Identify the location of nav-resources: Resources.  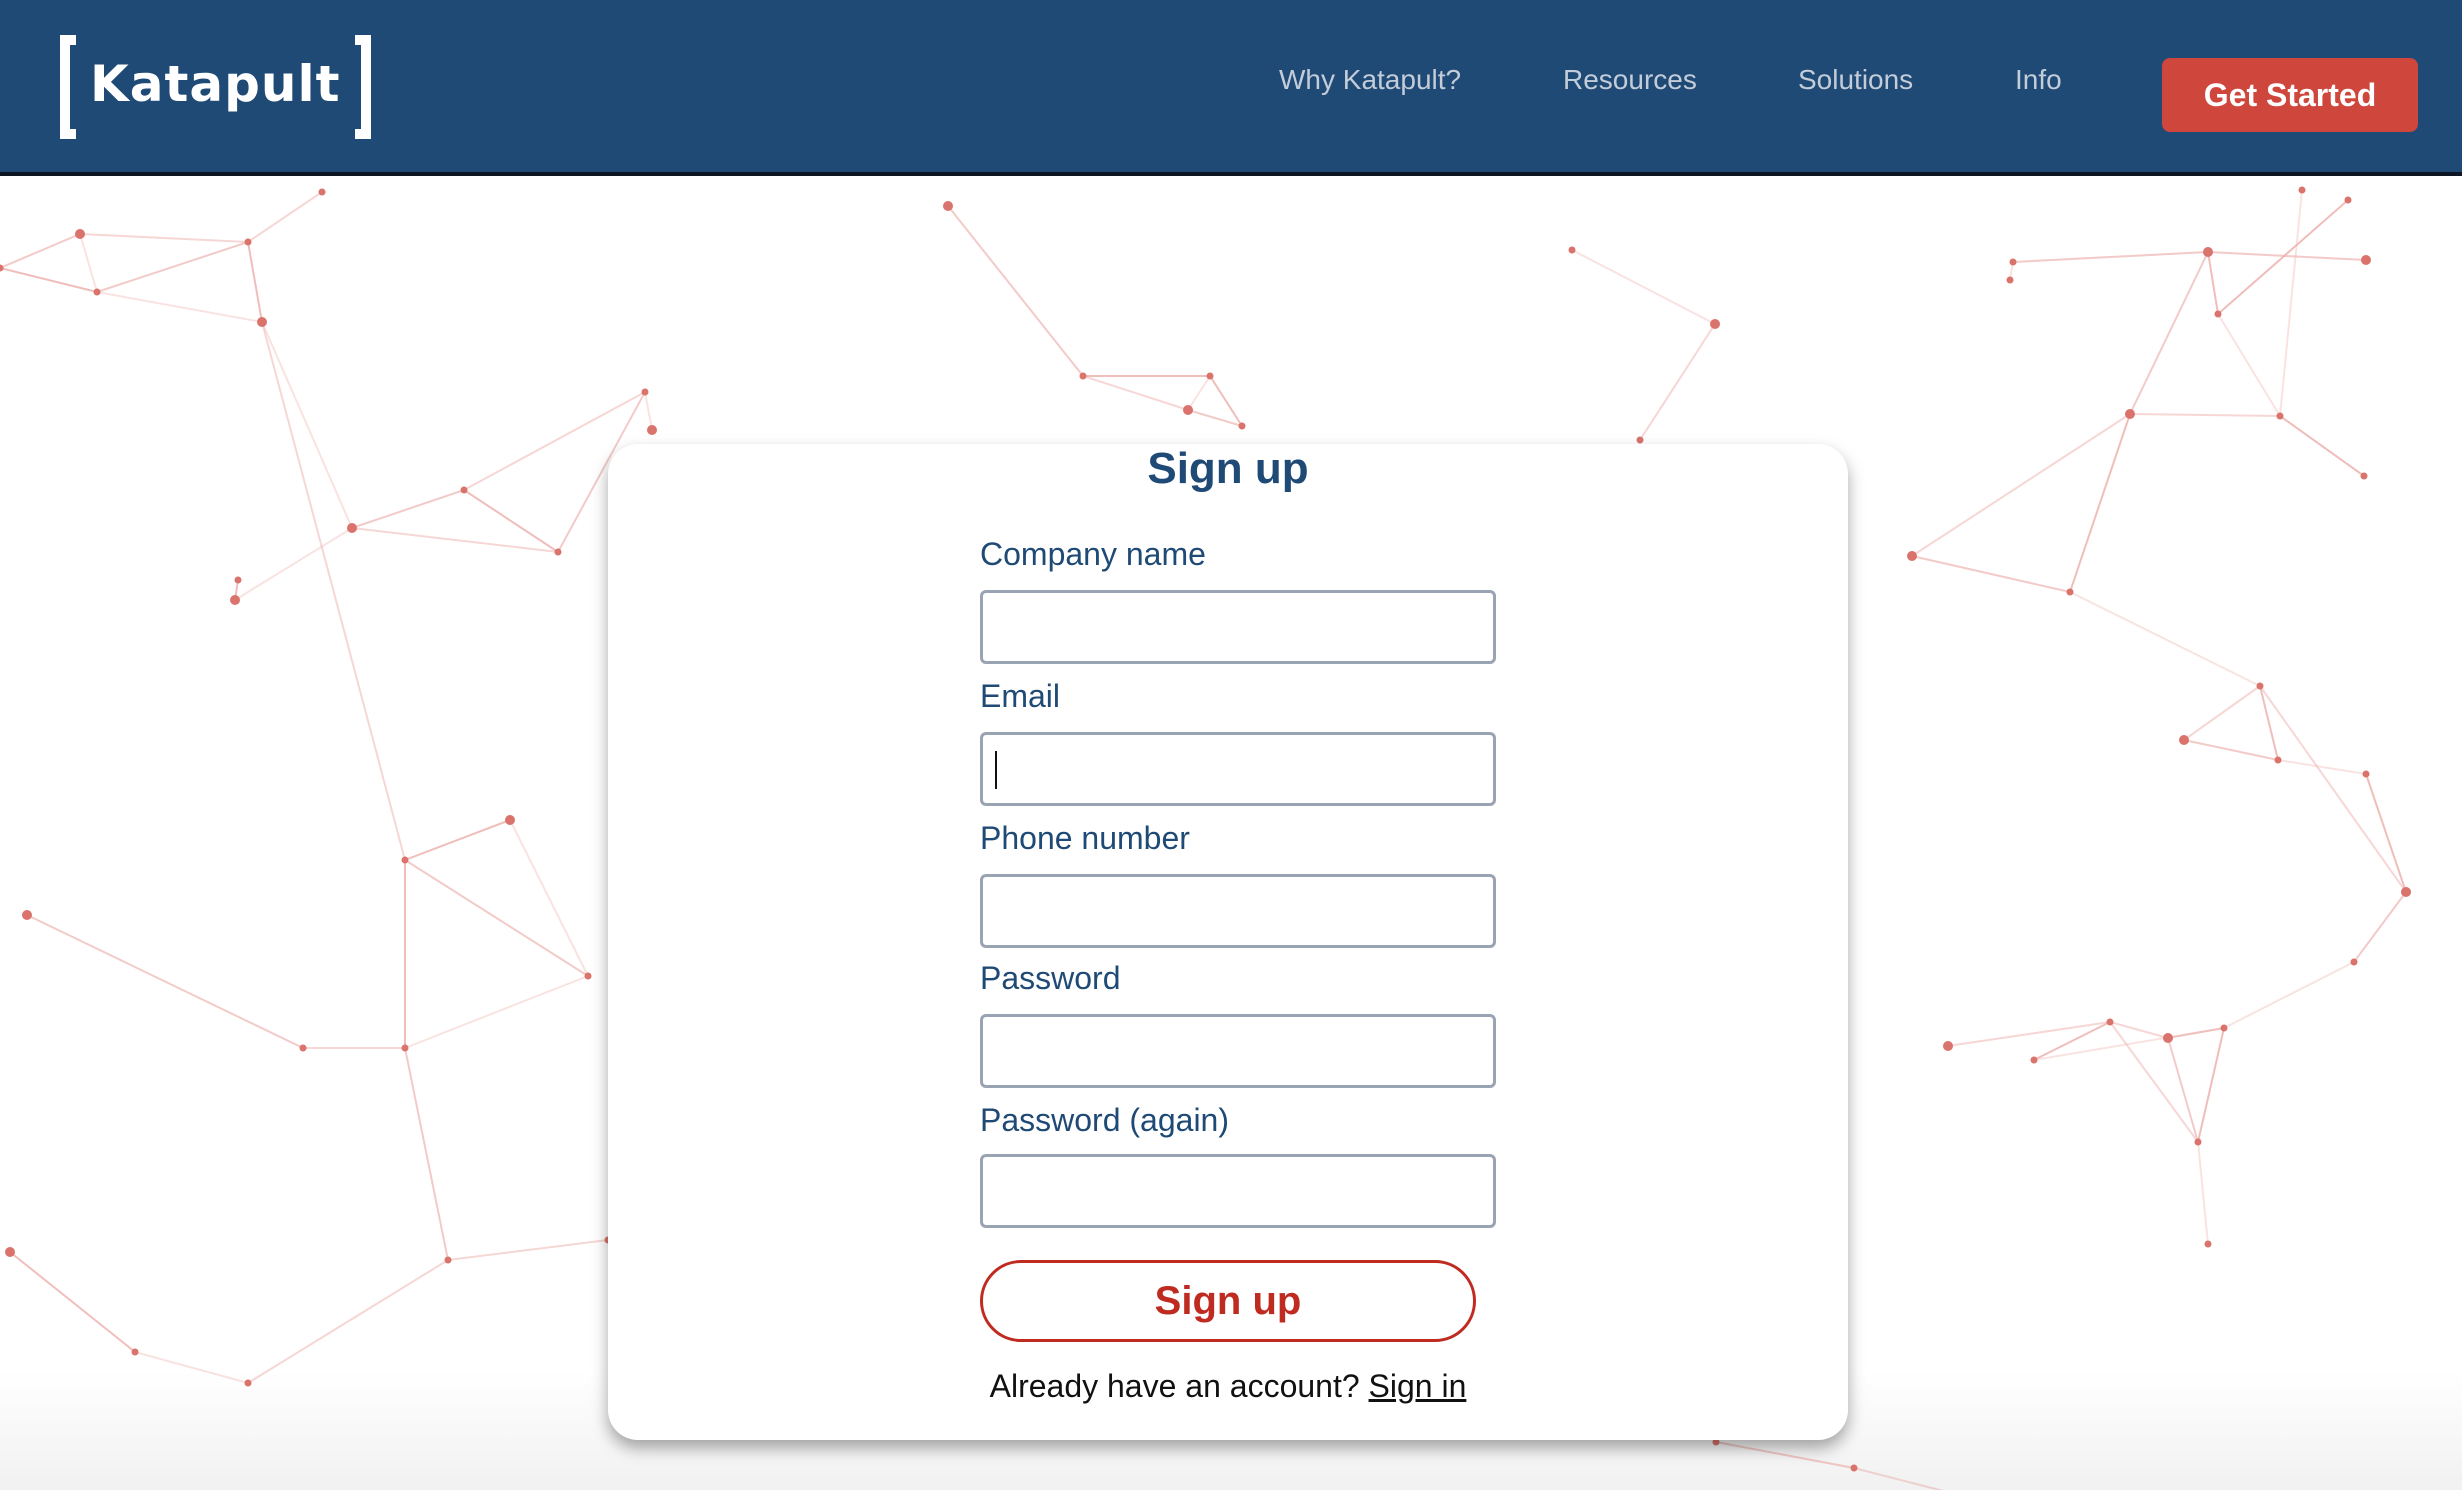
(1630, 80).